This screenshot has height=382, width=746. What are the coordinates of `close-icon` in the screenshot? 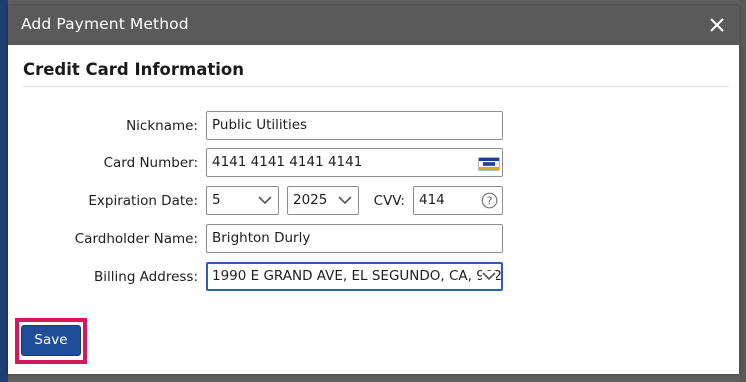 It's located at (717, 25).